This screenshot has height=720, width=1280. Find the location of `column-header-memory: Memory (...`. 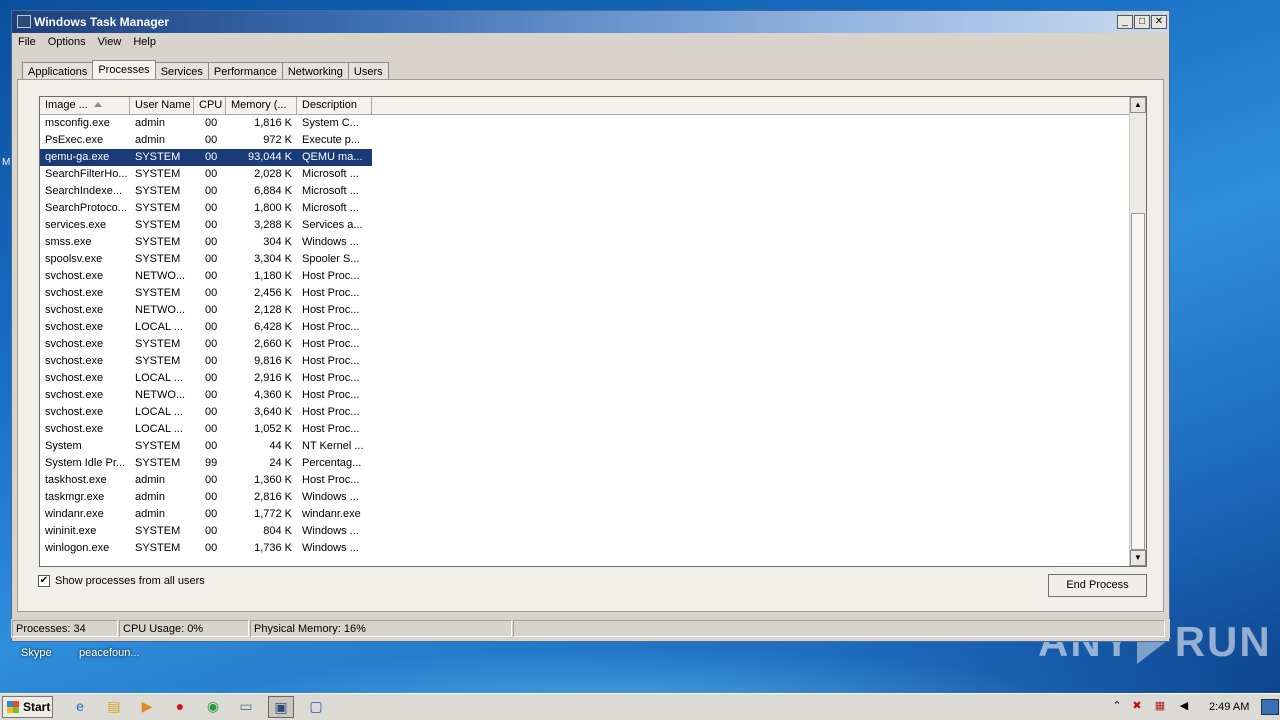

column-header-memory: Memory (... is located at coordinates (261, 105).